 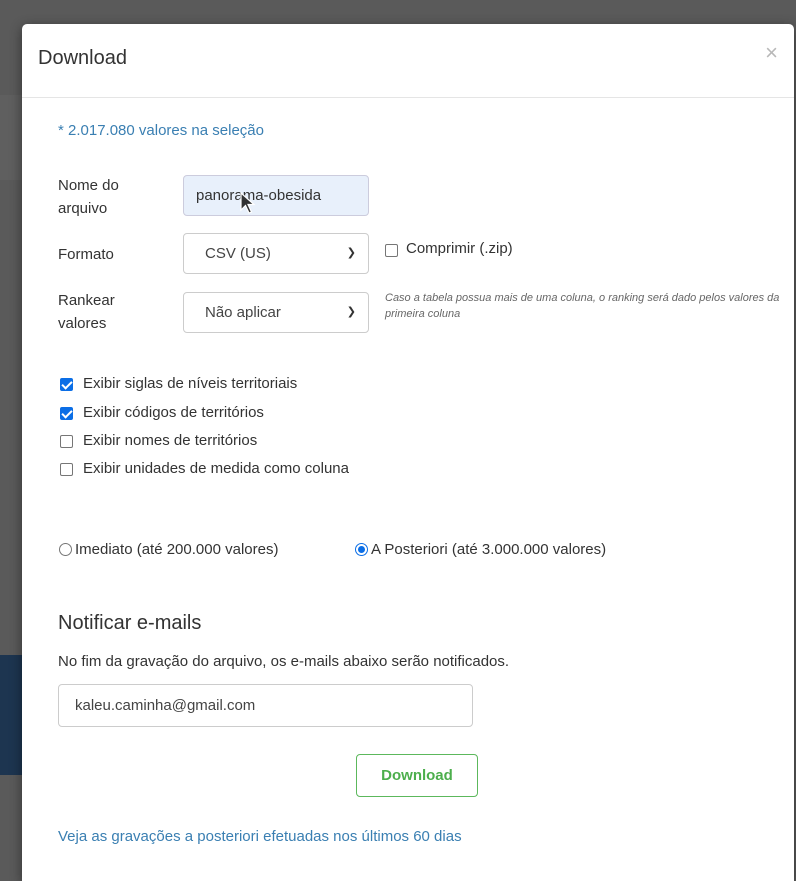 I want to click on format-select: CSV (US) ❯, so click(x=276, y=253).